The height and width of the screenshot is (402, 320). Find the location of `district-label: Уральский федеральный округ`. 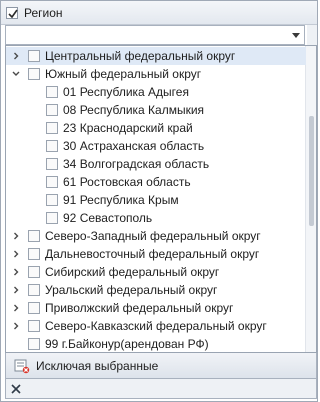

district-label: Уральский федеральный округ is located at coordinates (131, 290).